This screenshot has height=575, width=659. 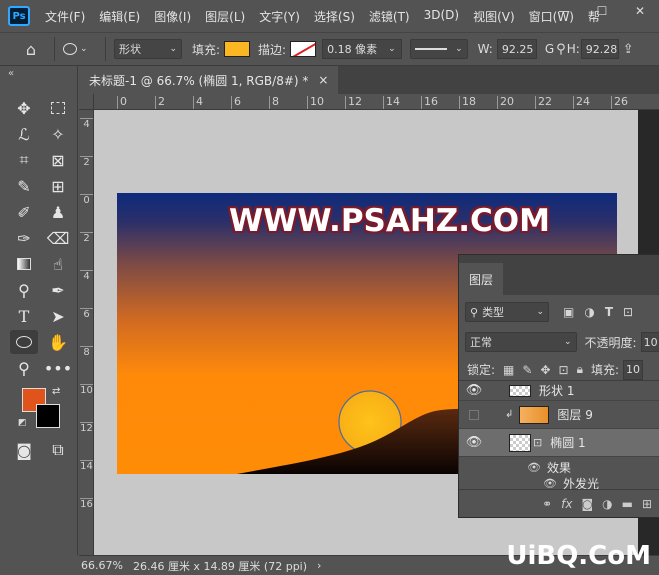 What do you see at coordinates (609, 312) in the screenshot?
I see `filter-type-icon: T` at bounding box center [609, 312].